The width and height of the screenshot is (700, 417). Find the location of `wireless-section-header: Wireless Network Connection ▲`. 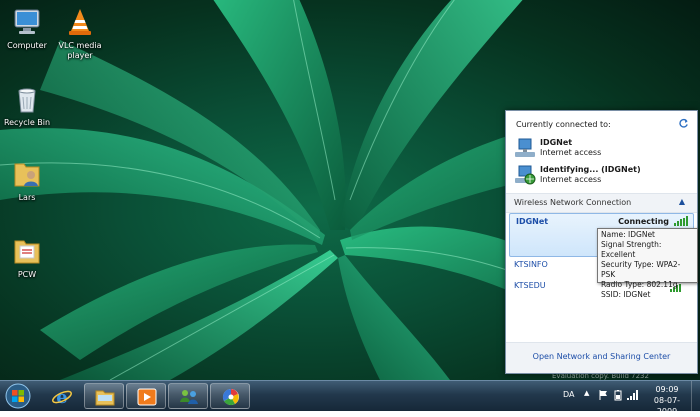

wireless-section-header: Wireless Network Connection ▲ is located at coordinates (601, 203).